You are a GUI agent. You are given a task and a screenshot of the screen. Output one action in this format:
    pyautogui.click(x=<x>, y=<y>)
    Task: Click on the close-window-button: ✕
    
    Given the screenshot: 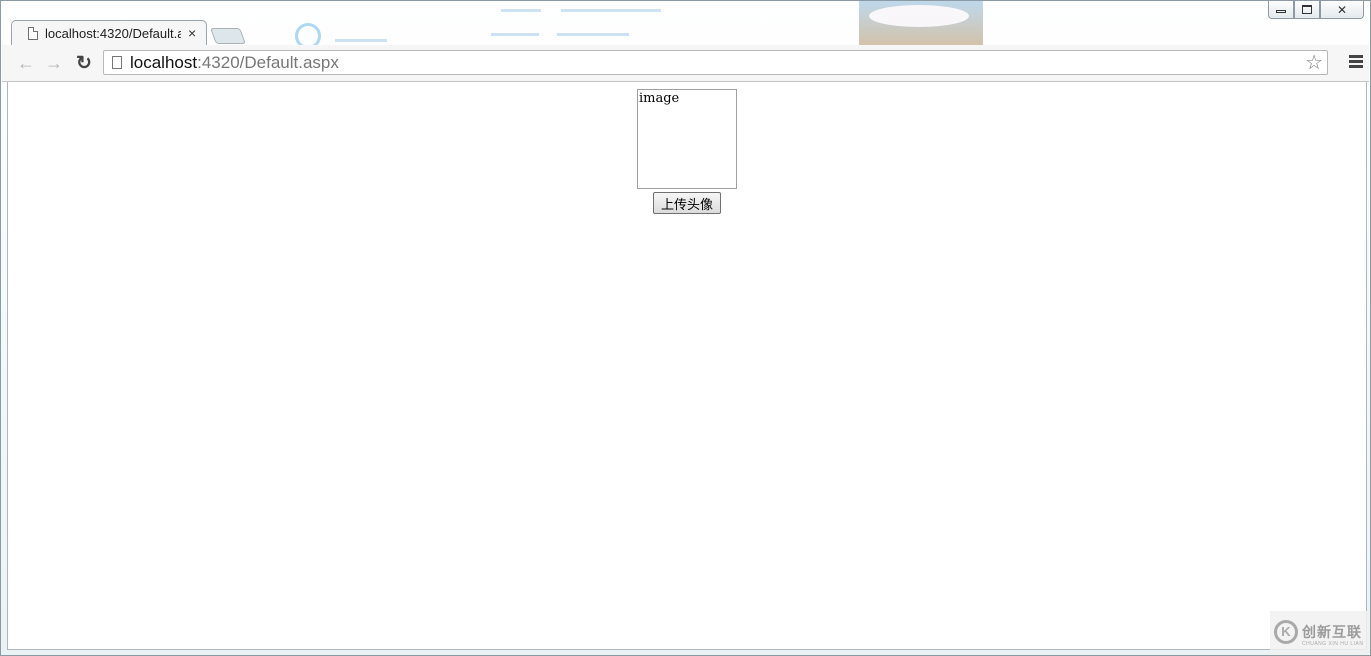 What is the action you would take?
    pyautogui.click(x=1342, y=10)
    